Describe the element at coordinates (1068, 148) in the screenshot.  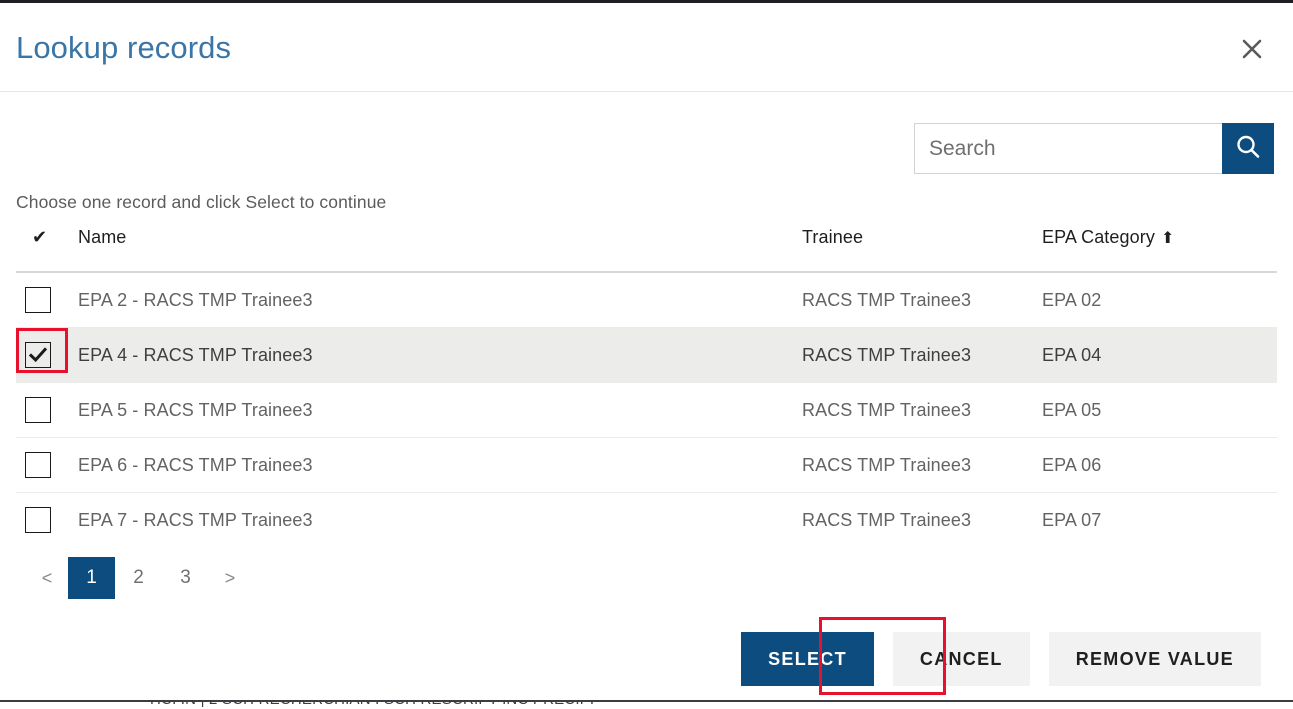
I see `search-input` at that location.